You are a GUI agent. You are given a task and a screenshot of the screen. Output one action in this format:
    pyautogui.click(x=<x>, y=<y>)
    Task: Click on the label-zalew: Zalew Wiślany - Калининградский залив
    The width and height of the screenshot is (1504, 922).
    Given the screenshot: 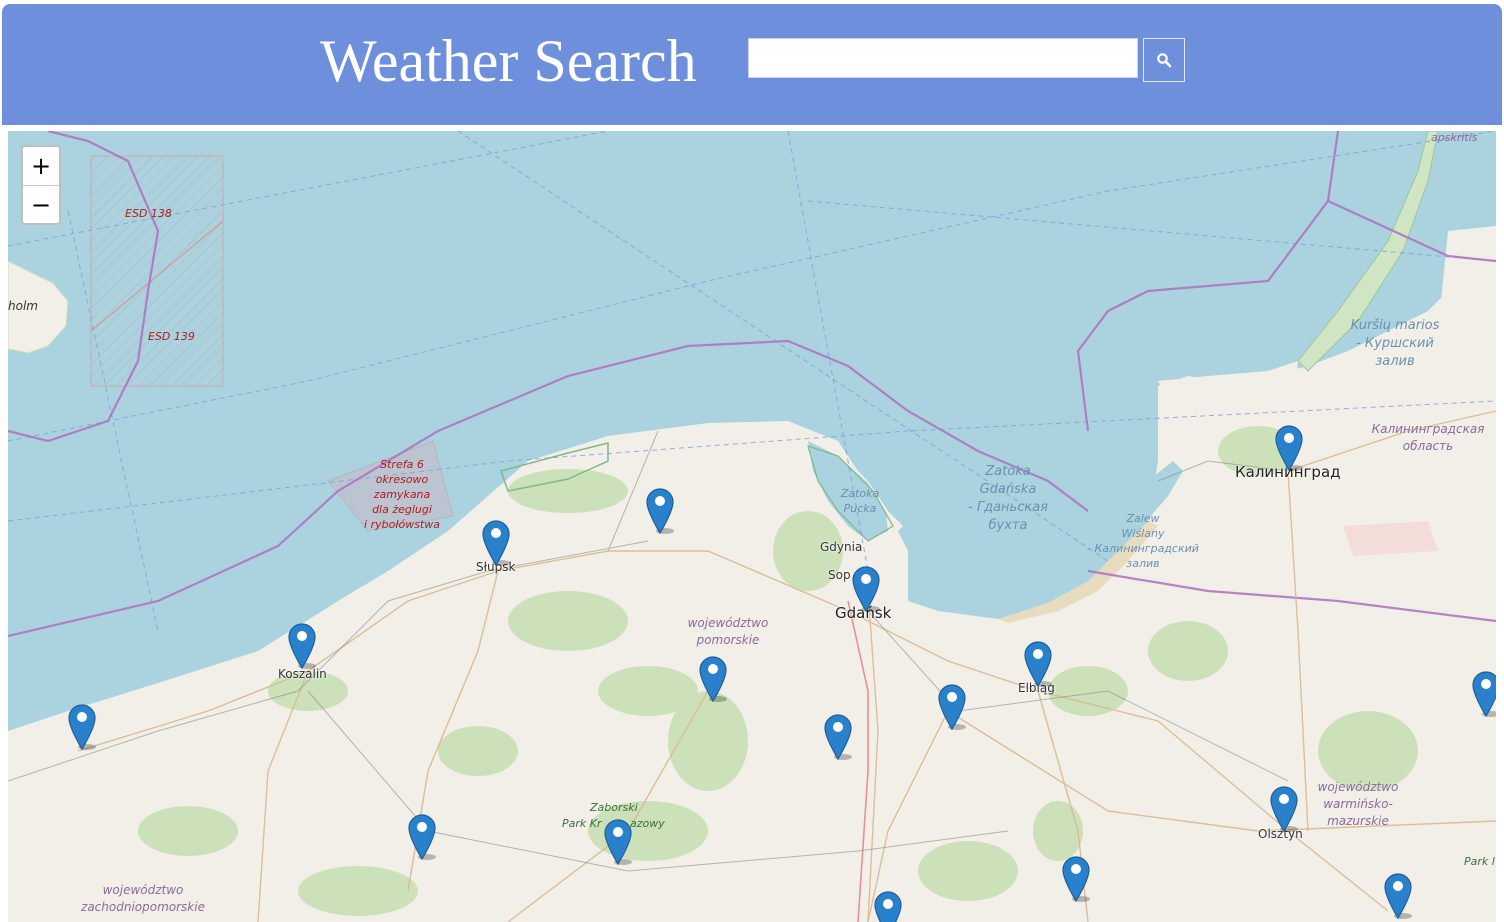 What is the action you would take?
    pyautogui.click(x=1143, y=541)
    